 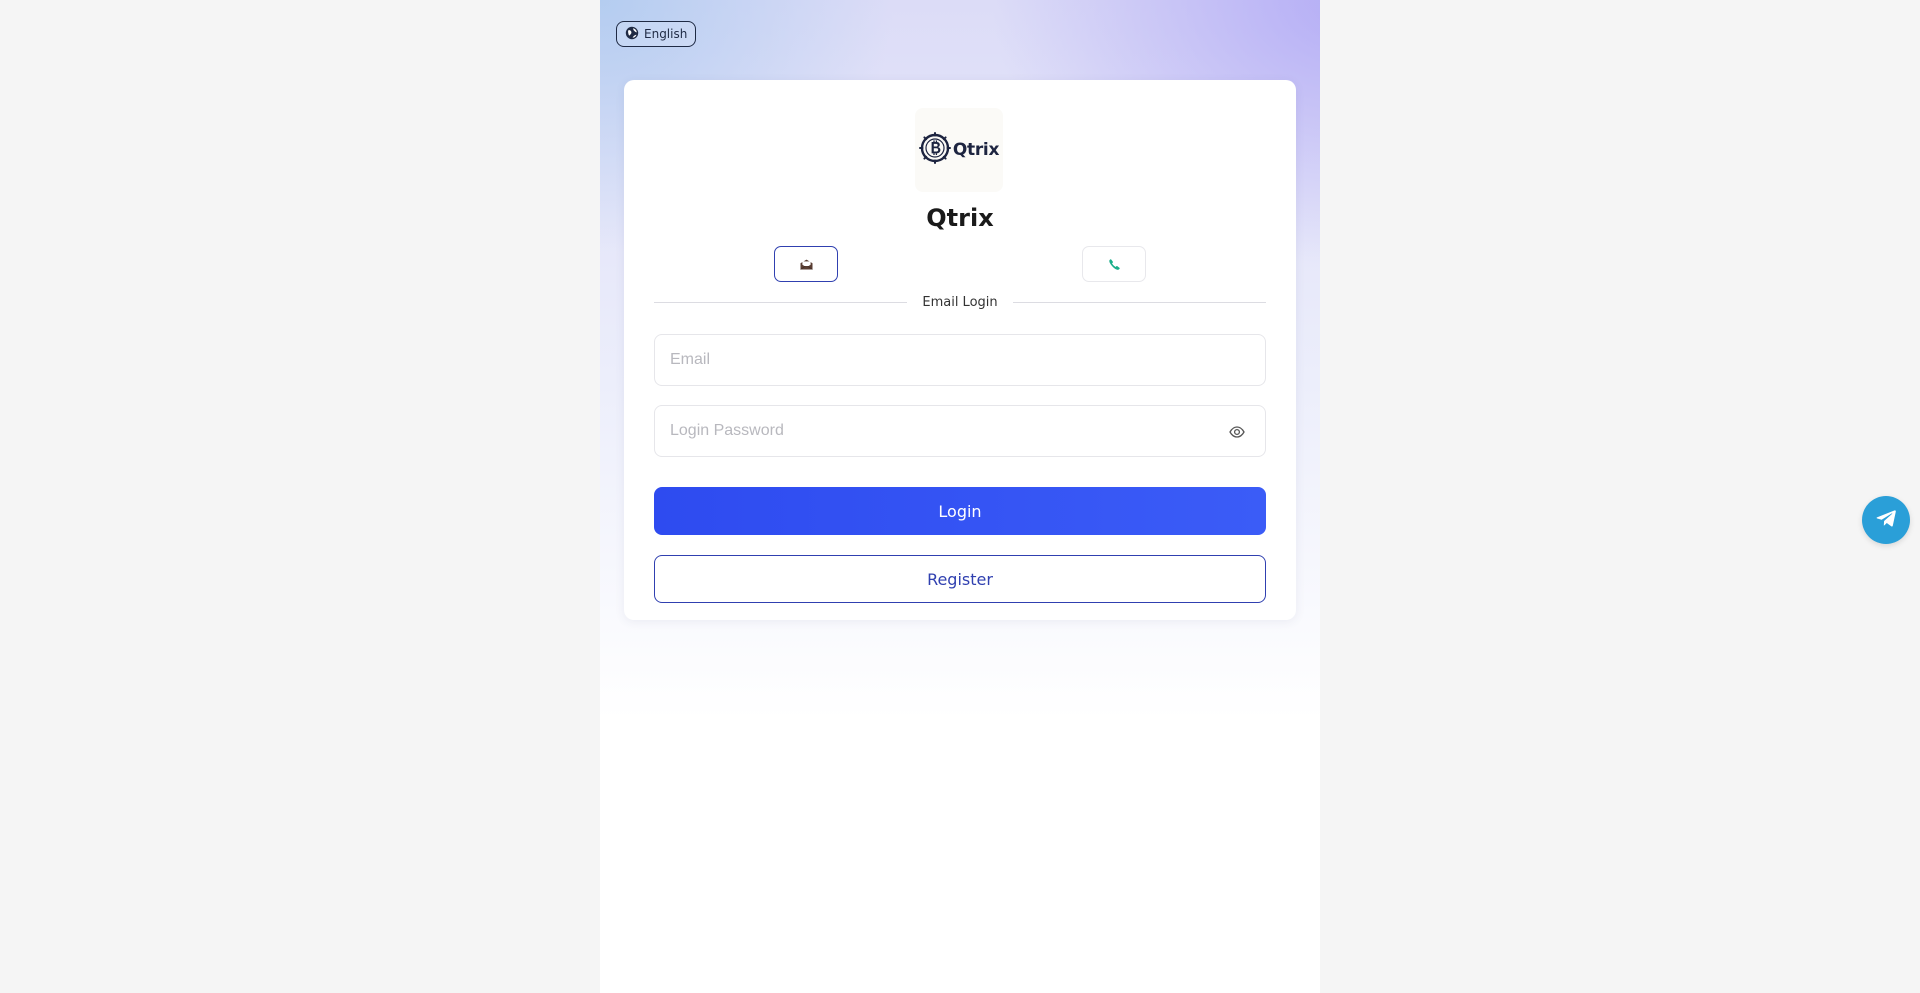 What do you see at coordinates (666, 34) in the screenshot?
I see `language-label: English` at bounding box center [666, 34].